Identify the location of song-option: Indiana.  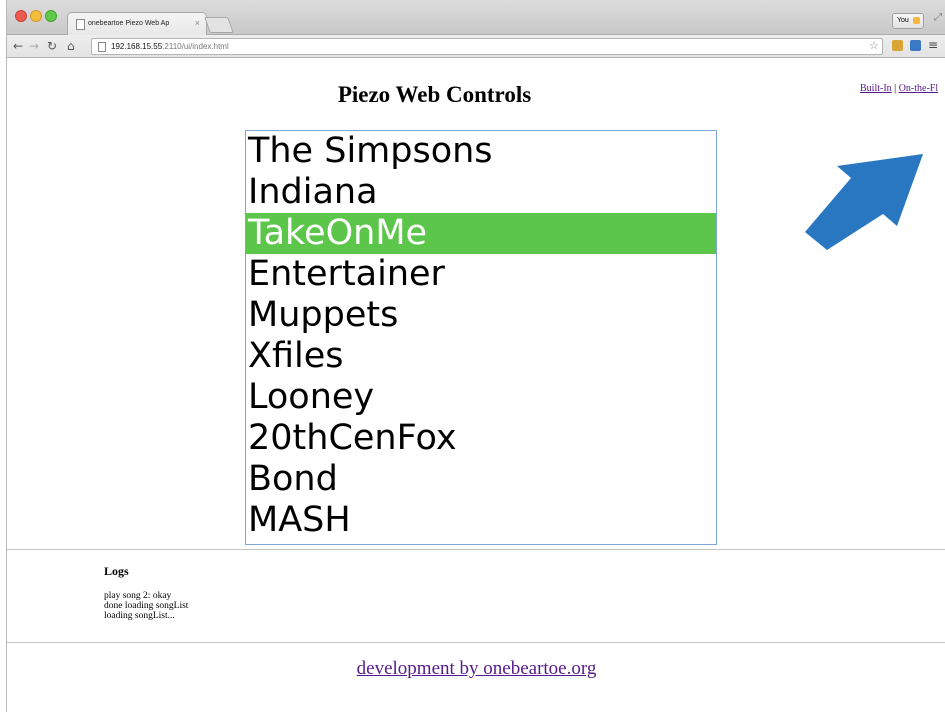
(481, 192).